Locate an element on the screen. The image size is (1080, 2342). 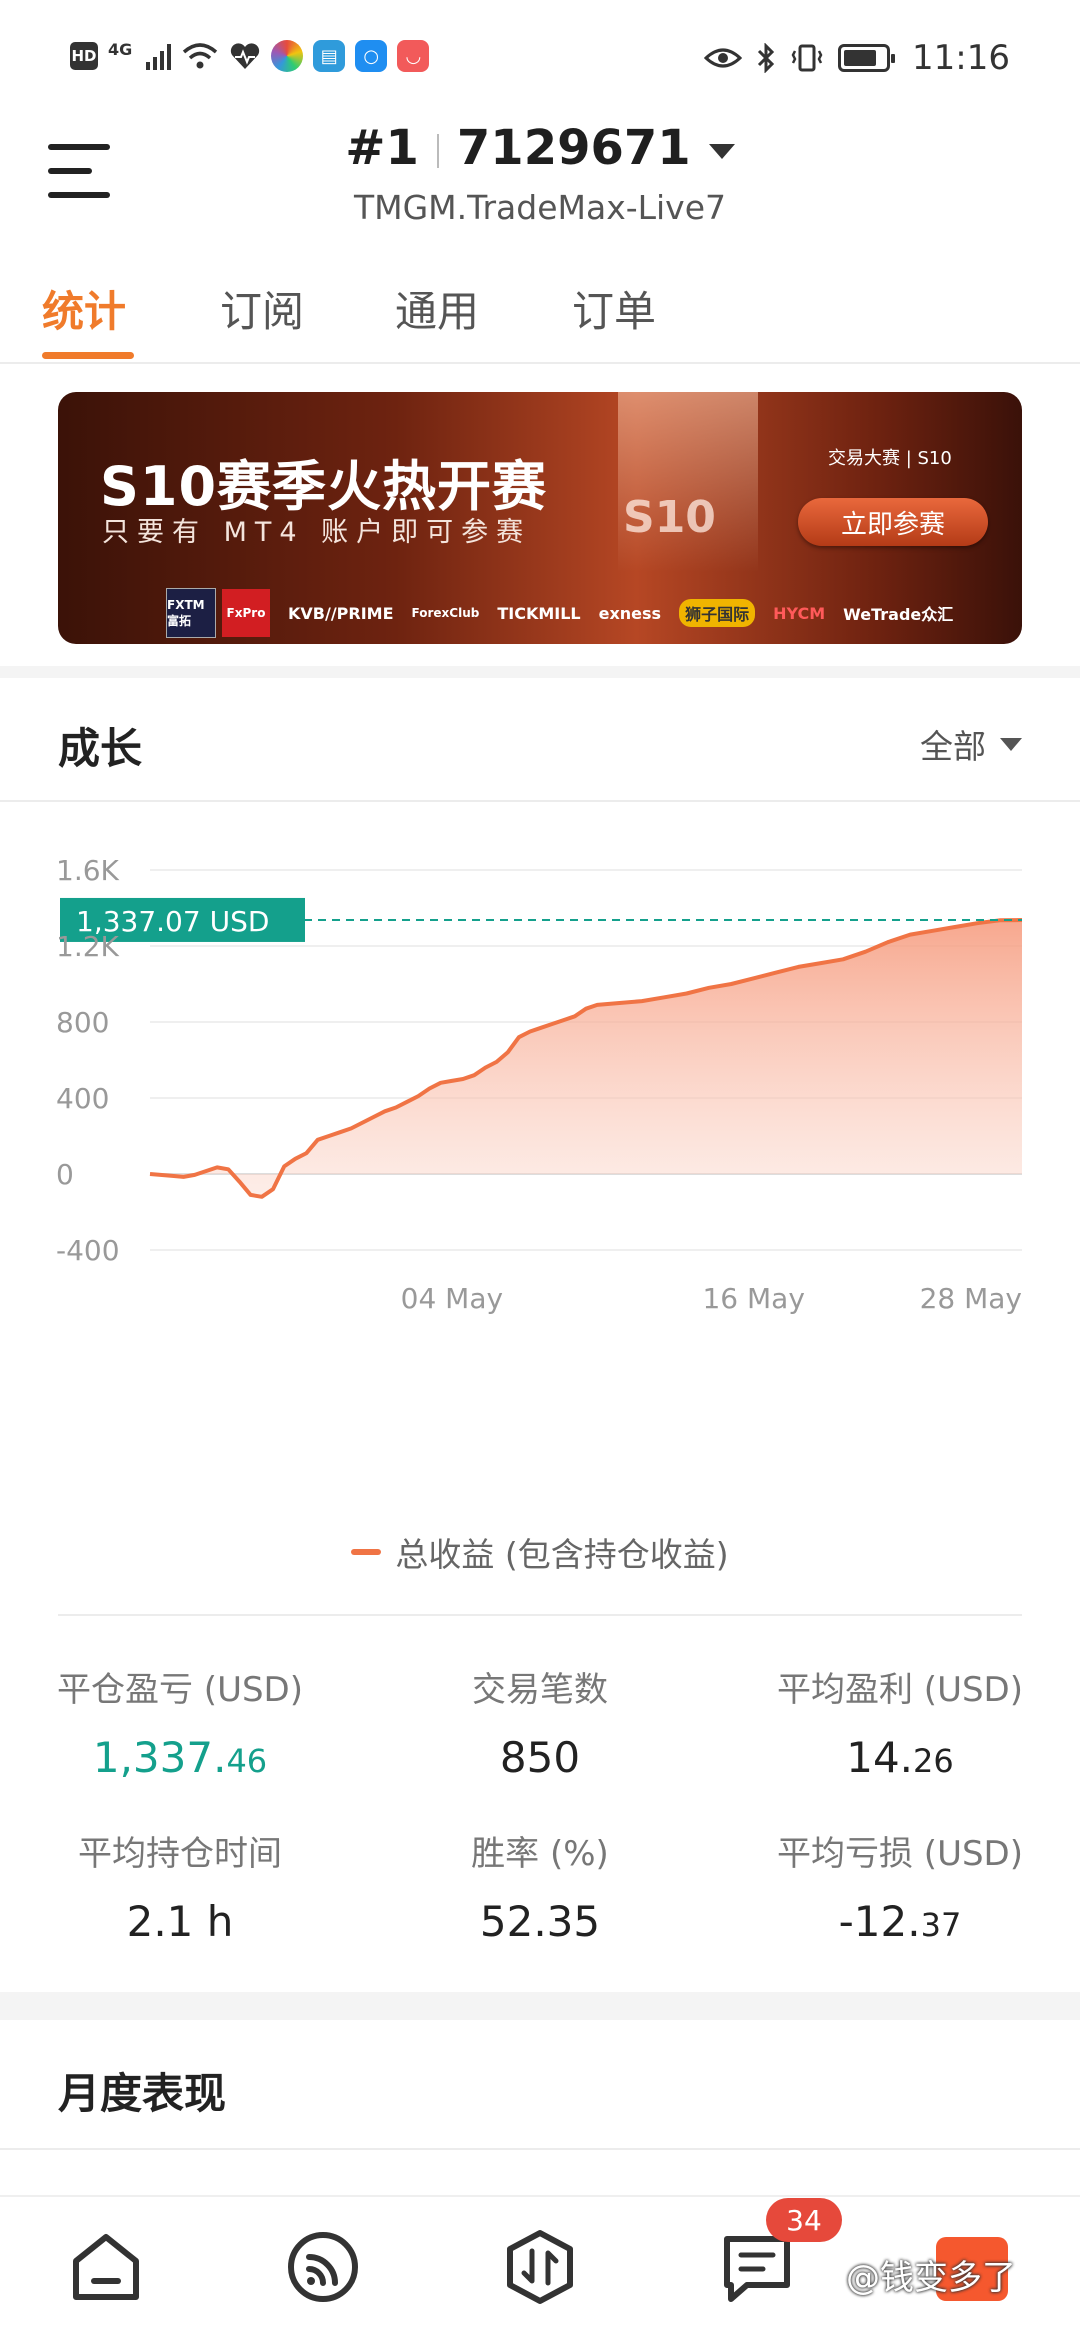
sponsor-logo: FXTM 富拓 is located at coordinates (191, 613).